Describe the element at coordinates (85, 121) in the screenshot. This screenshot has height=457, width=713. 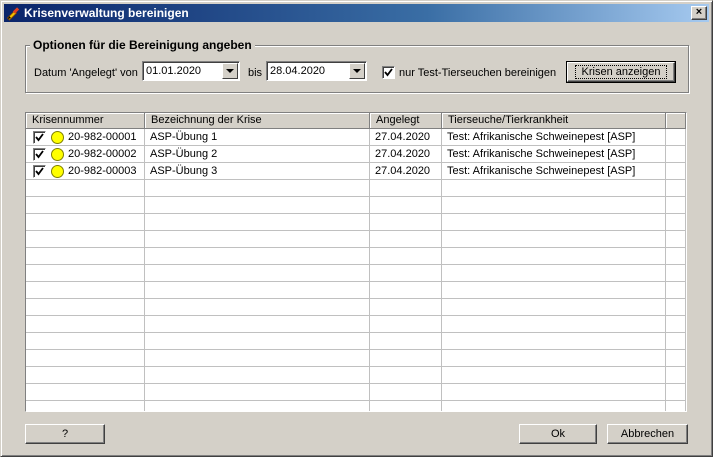
I see `column-header-krisennummer: Krisennummer` at that location.